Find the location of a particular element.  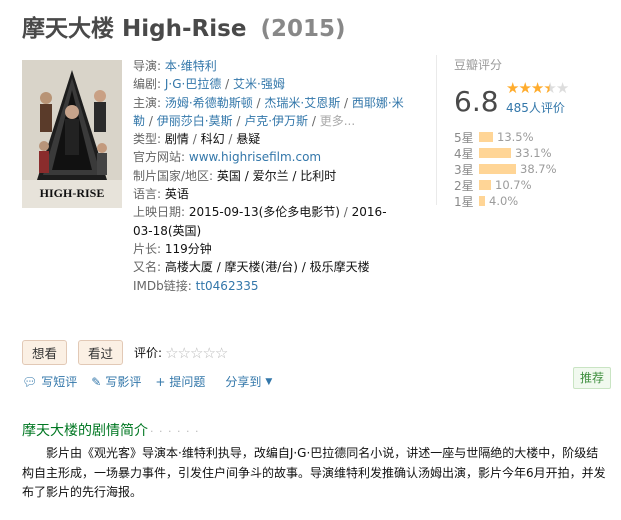

share-link: 分享到 is located at coordinates (243, 381).